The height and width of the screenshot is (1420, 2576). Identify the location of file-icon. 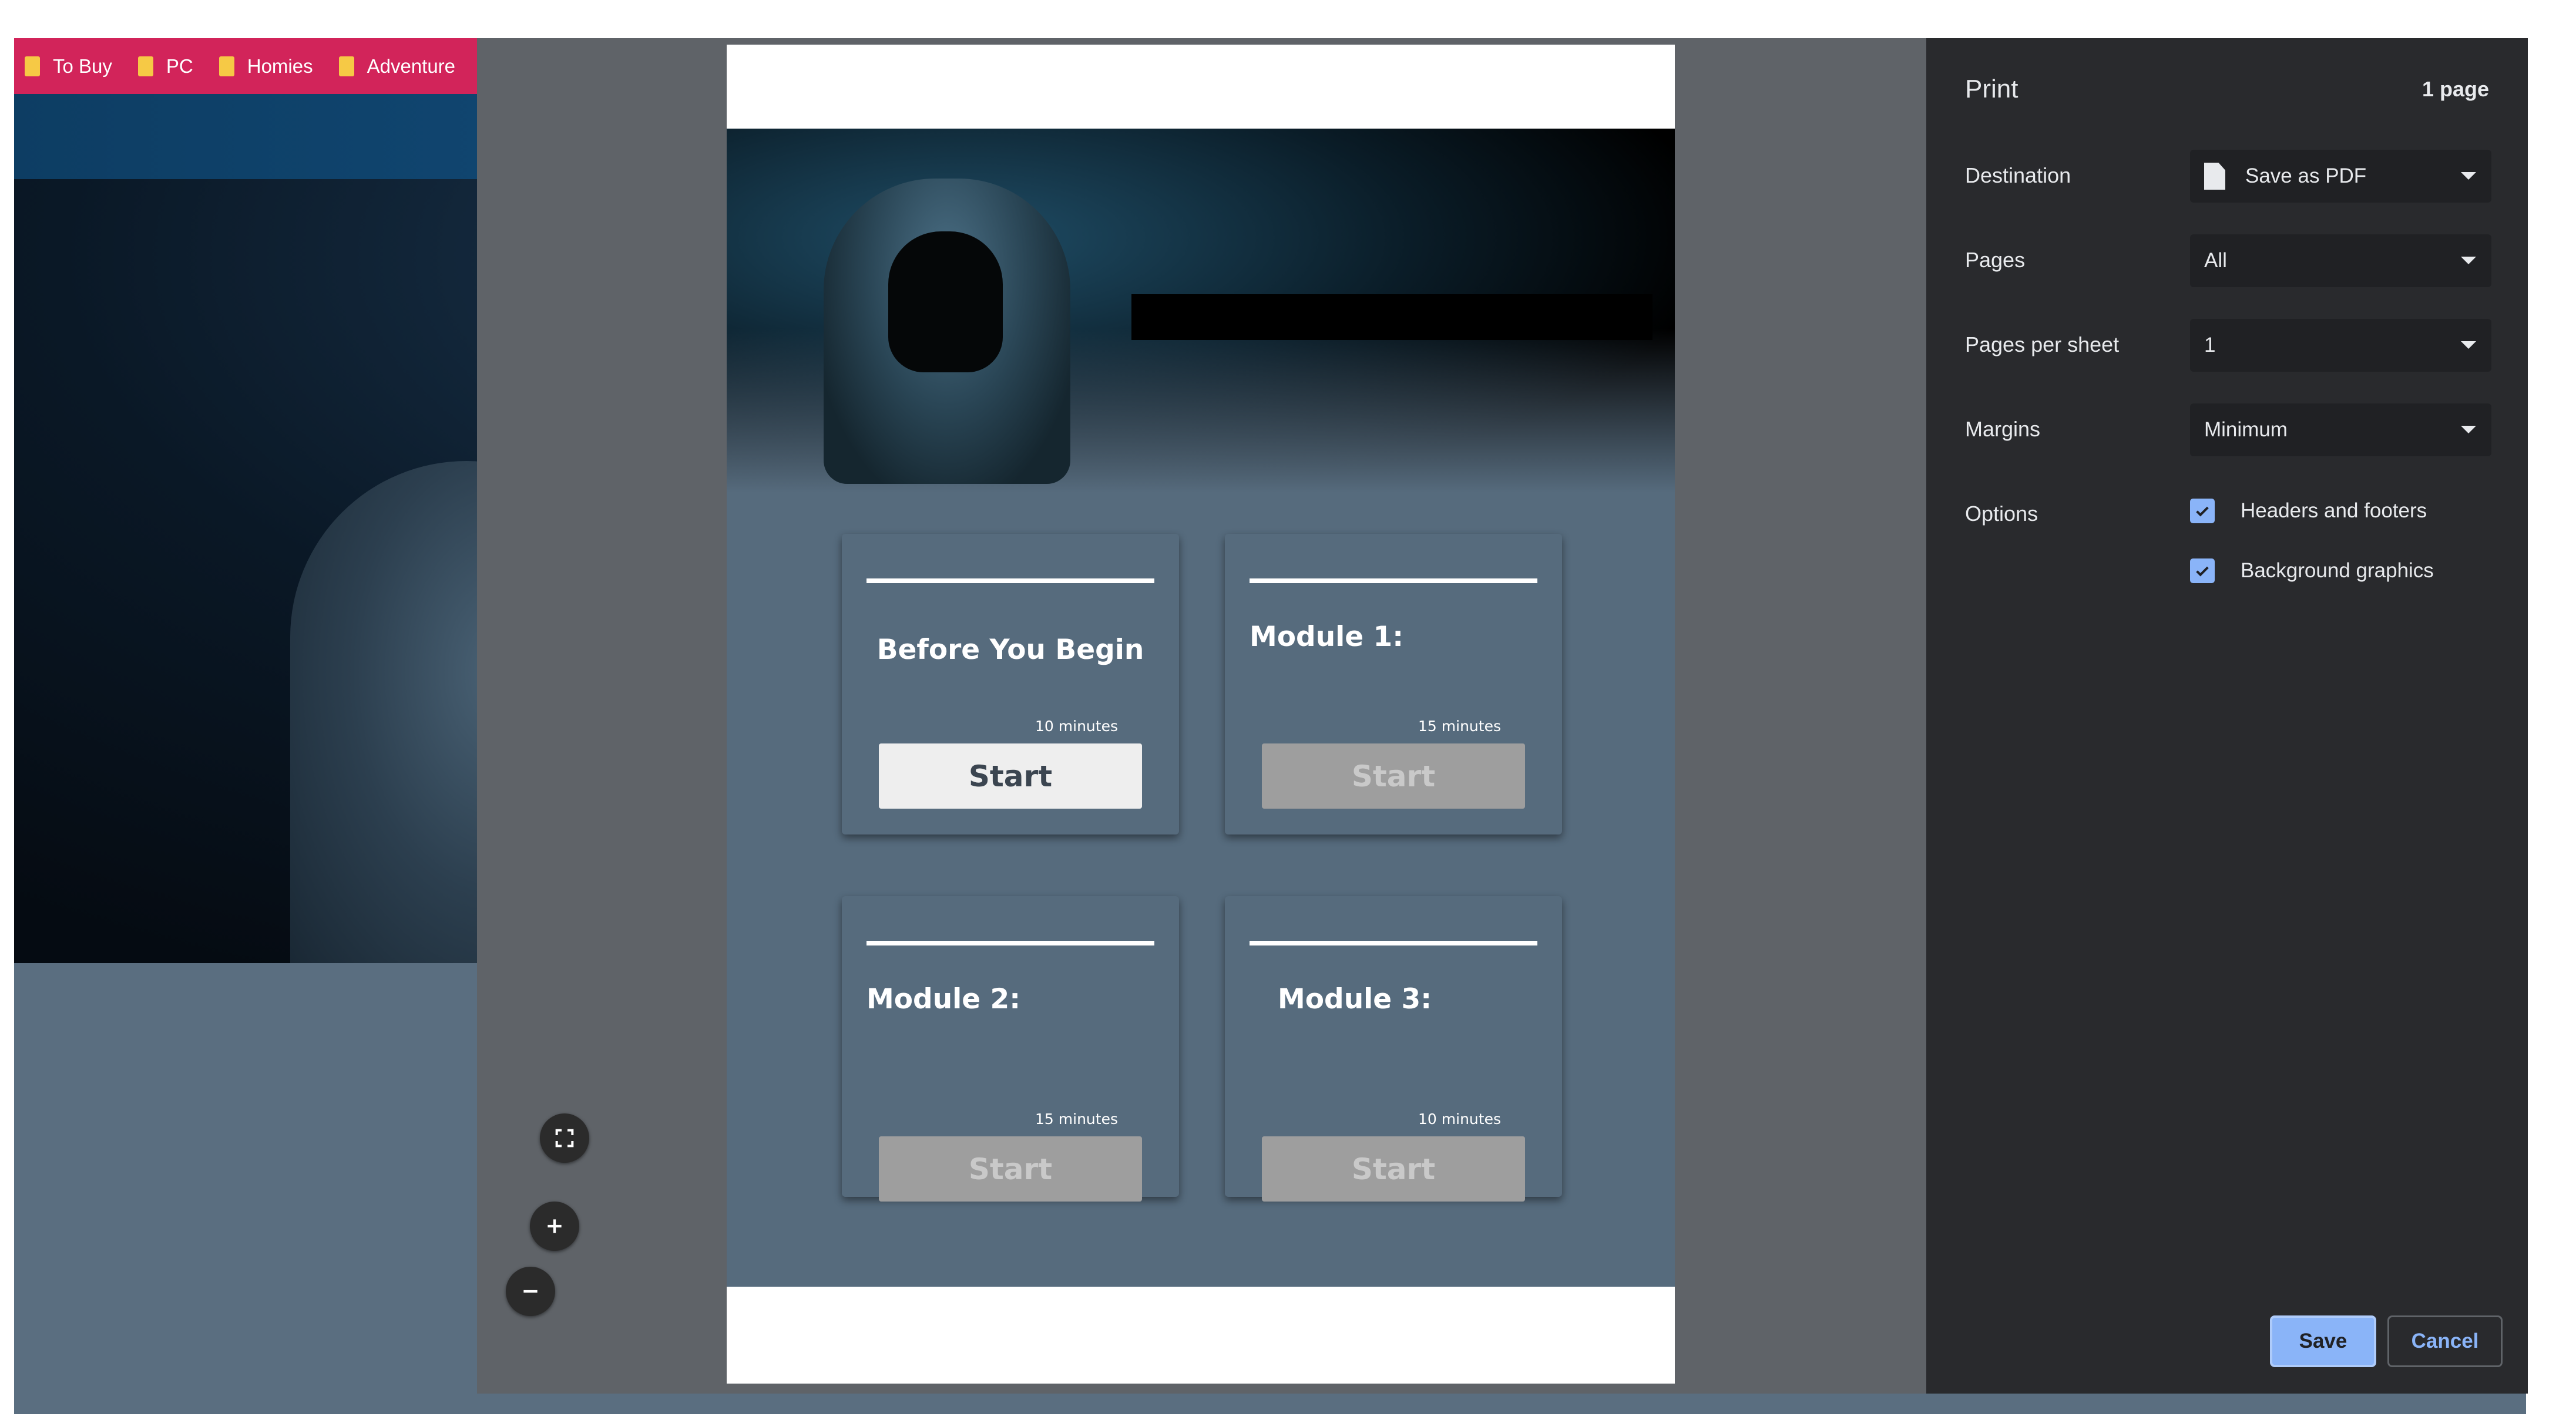
(2214, 176).